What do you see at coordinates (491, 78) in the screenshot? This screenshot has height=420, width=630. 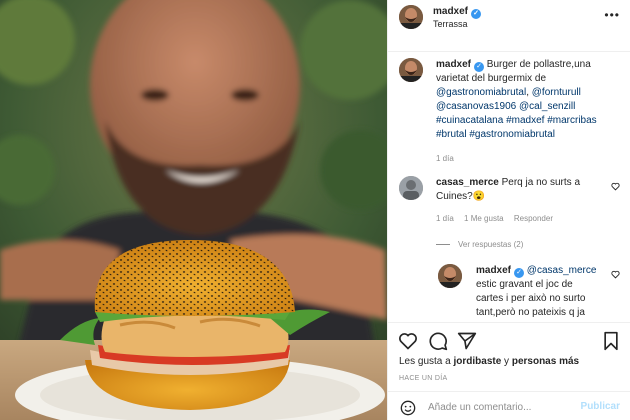 I see `caption-line: varietat del burgermix de` at bounding box center [491, 78].